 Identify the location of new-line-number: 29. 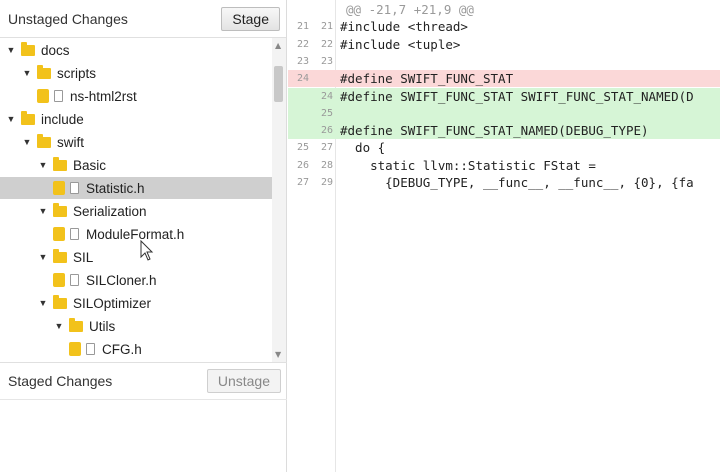
(326, 182).